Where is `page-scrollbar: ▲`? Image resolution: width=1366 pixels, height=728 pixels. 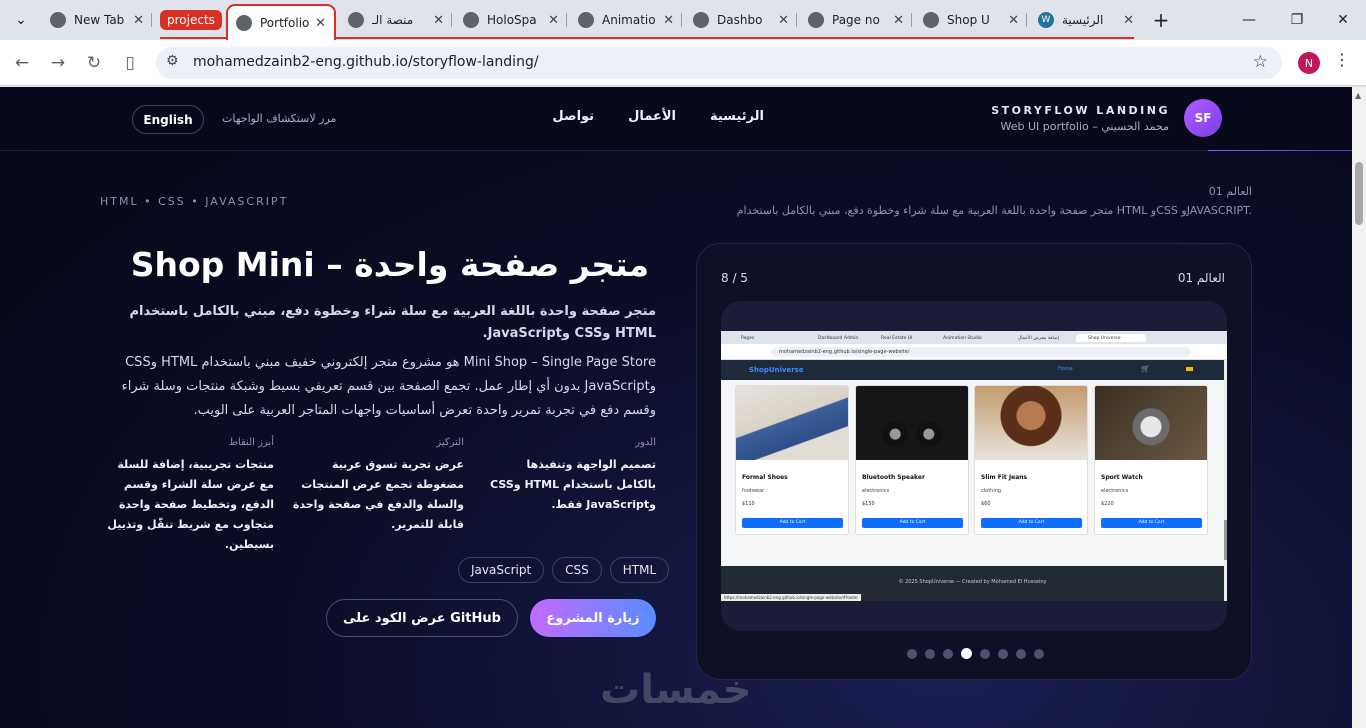
page-scrollbar: ▲ is located at coordinates (1359, 407).